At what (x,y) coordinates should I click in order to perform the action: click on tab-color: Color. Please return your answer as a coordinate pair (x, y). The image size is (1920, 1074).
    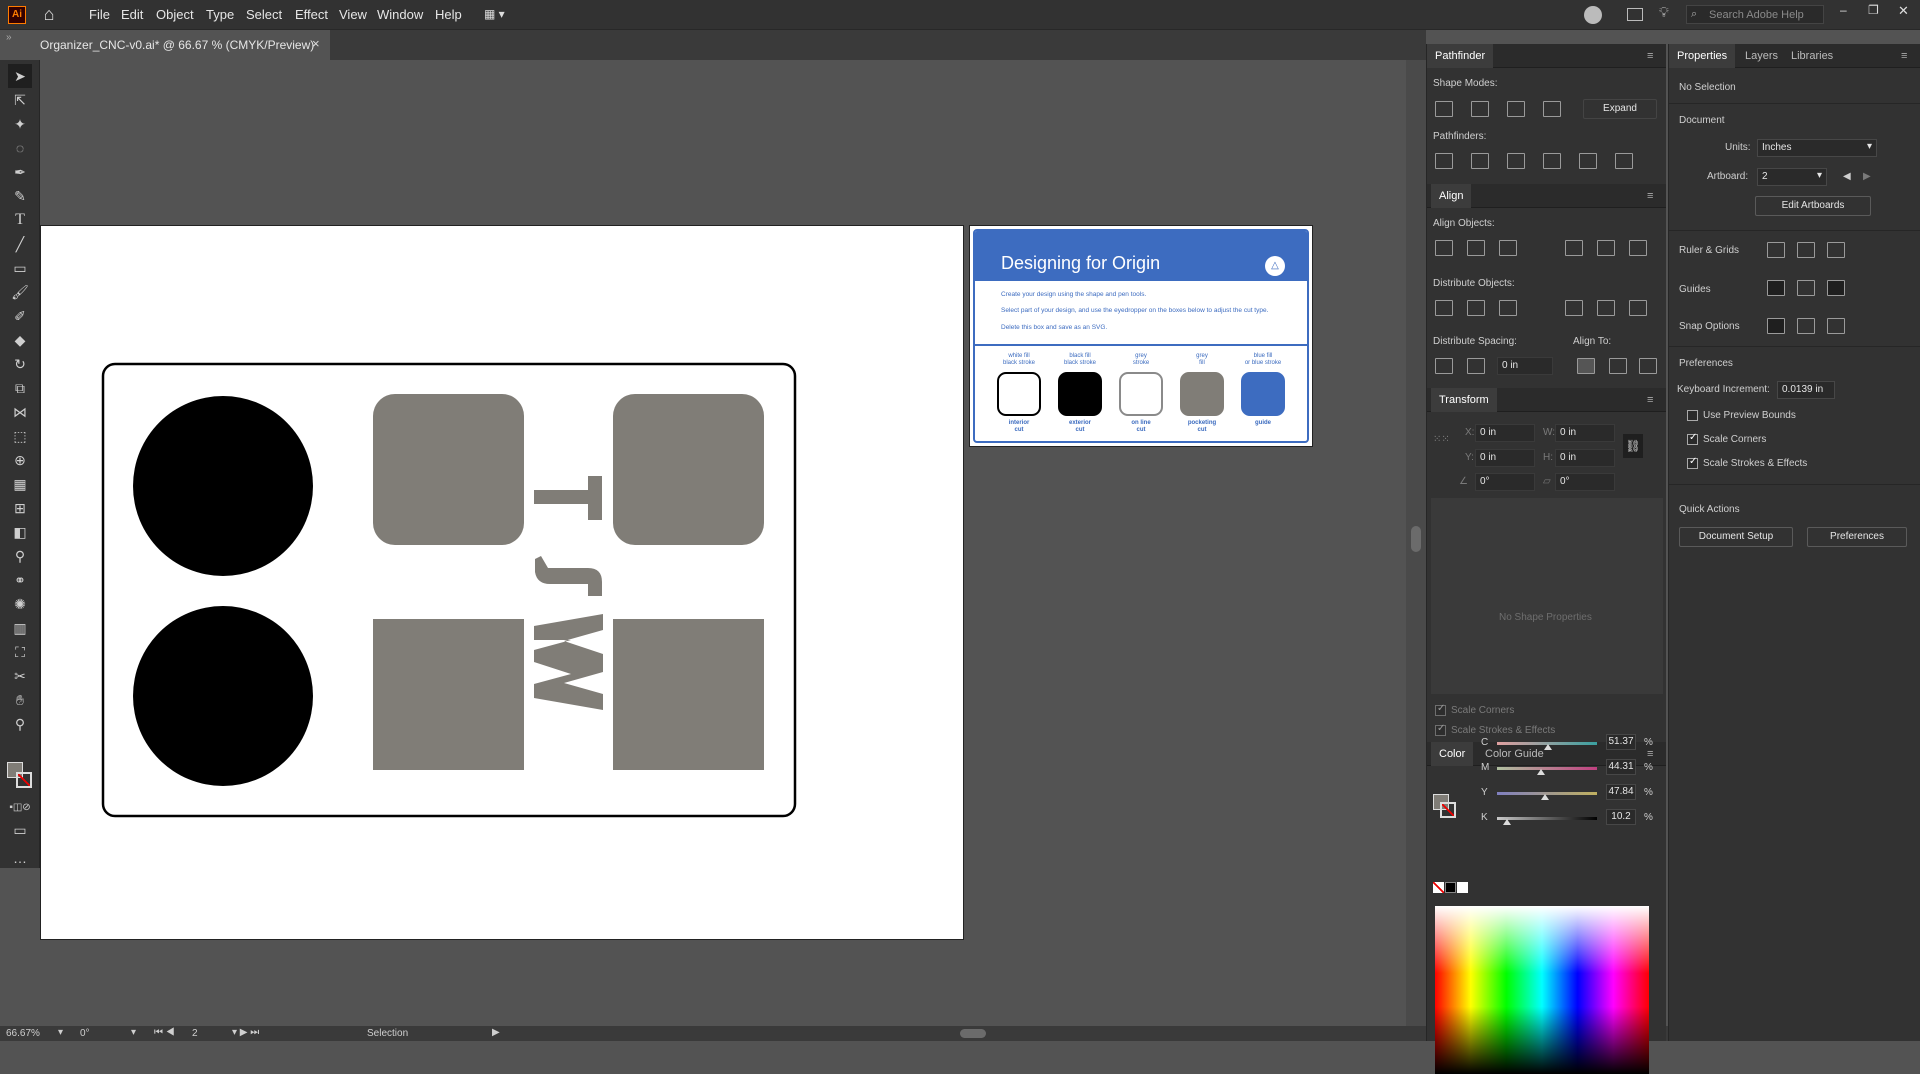
    Looking at the image, I should click on (1452, 754).